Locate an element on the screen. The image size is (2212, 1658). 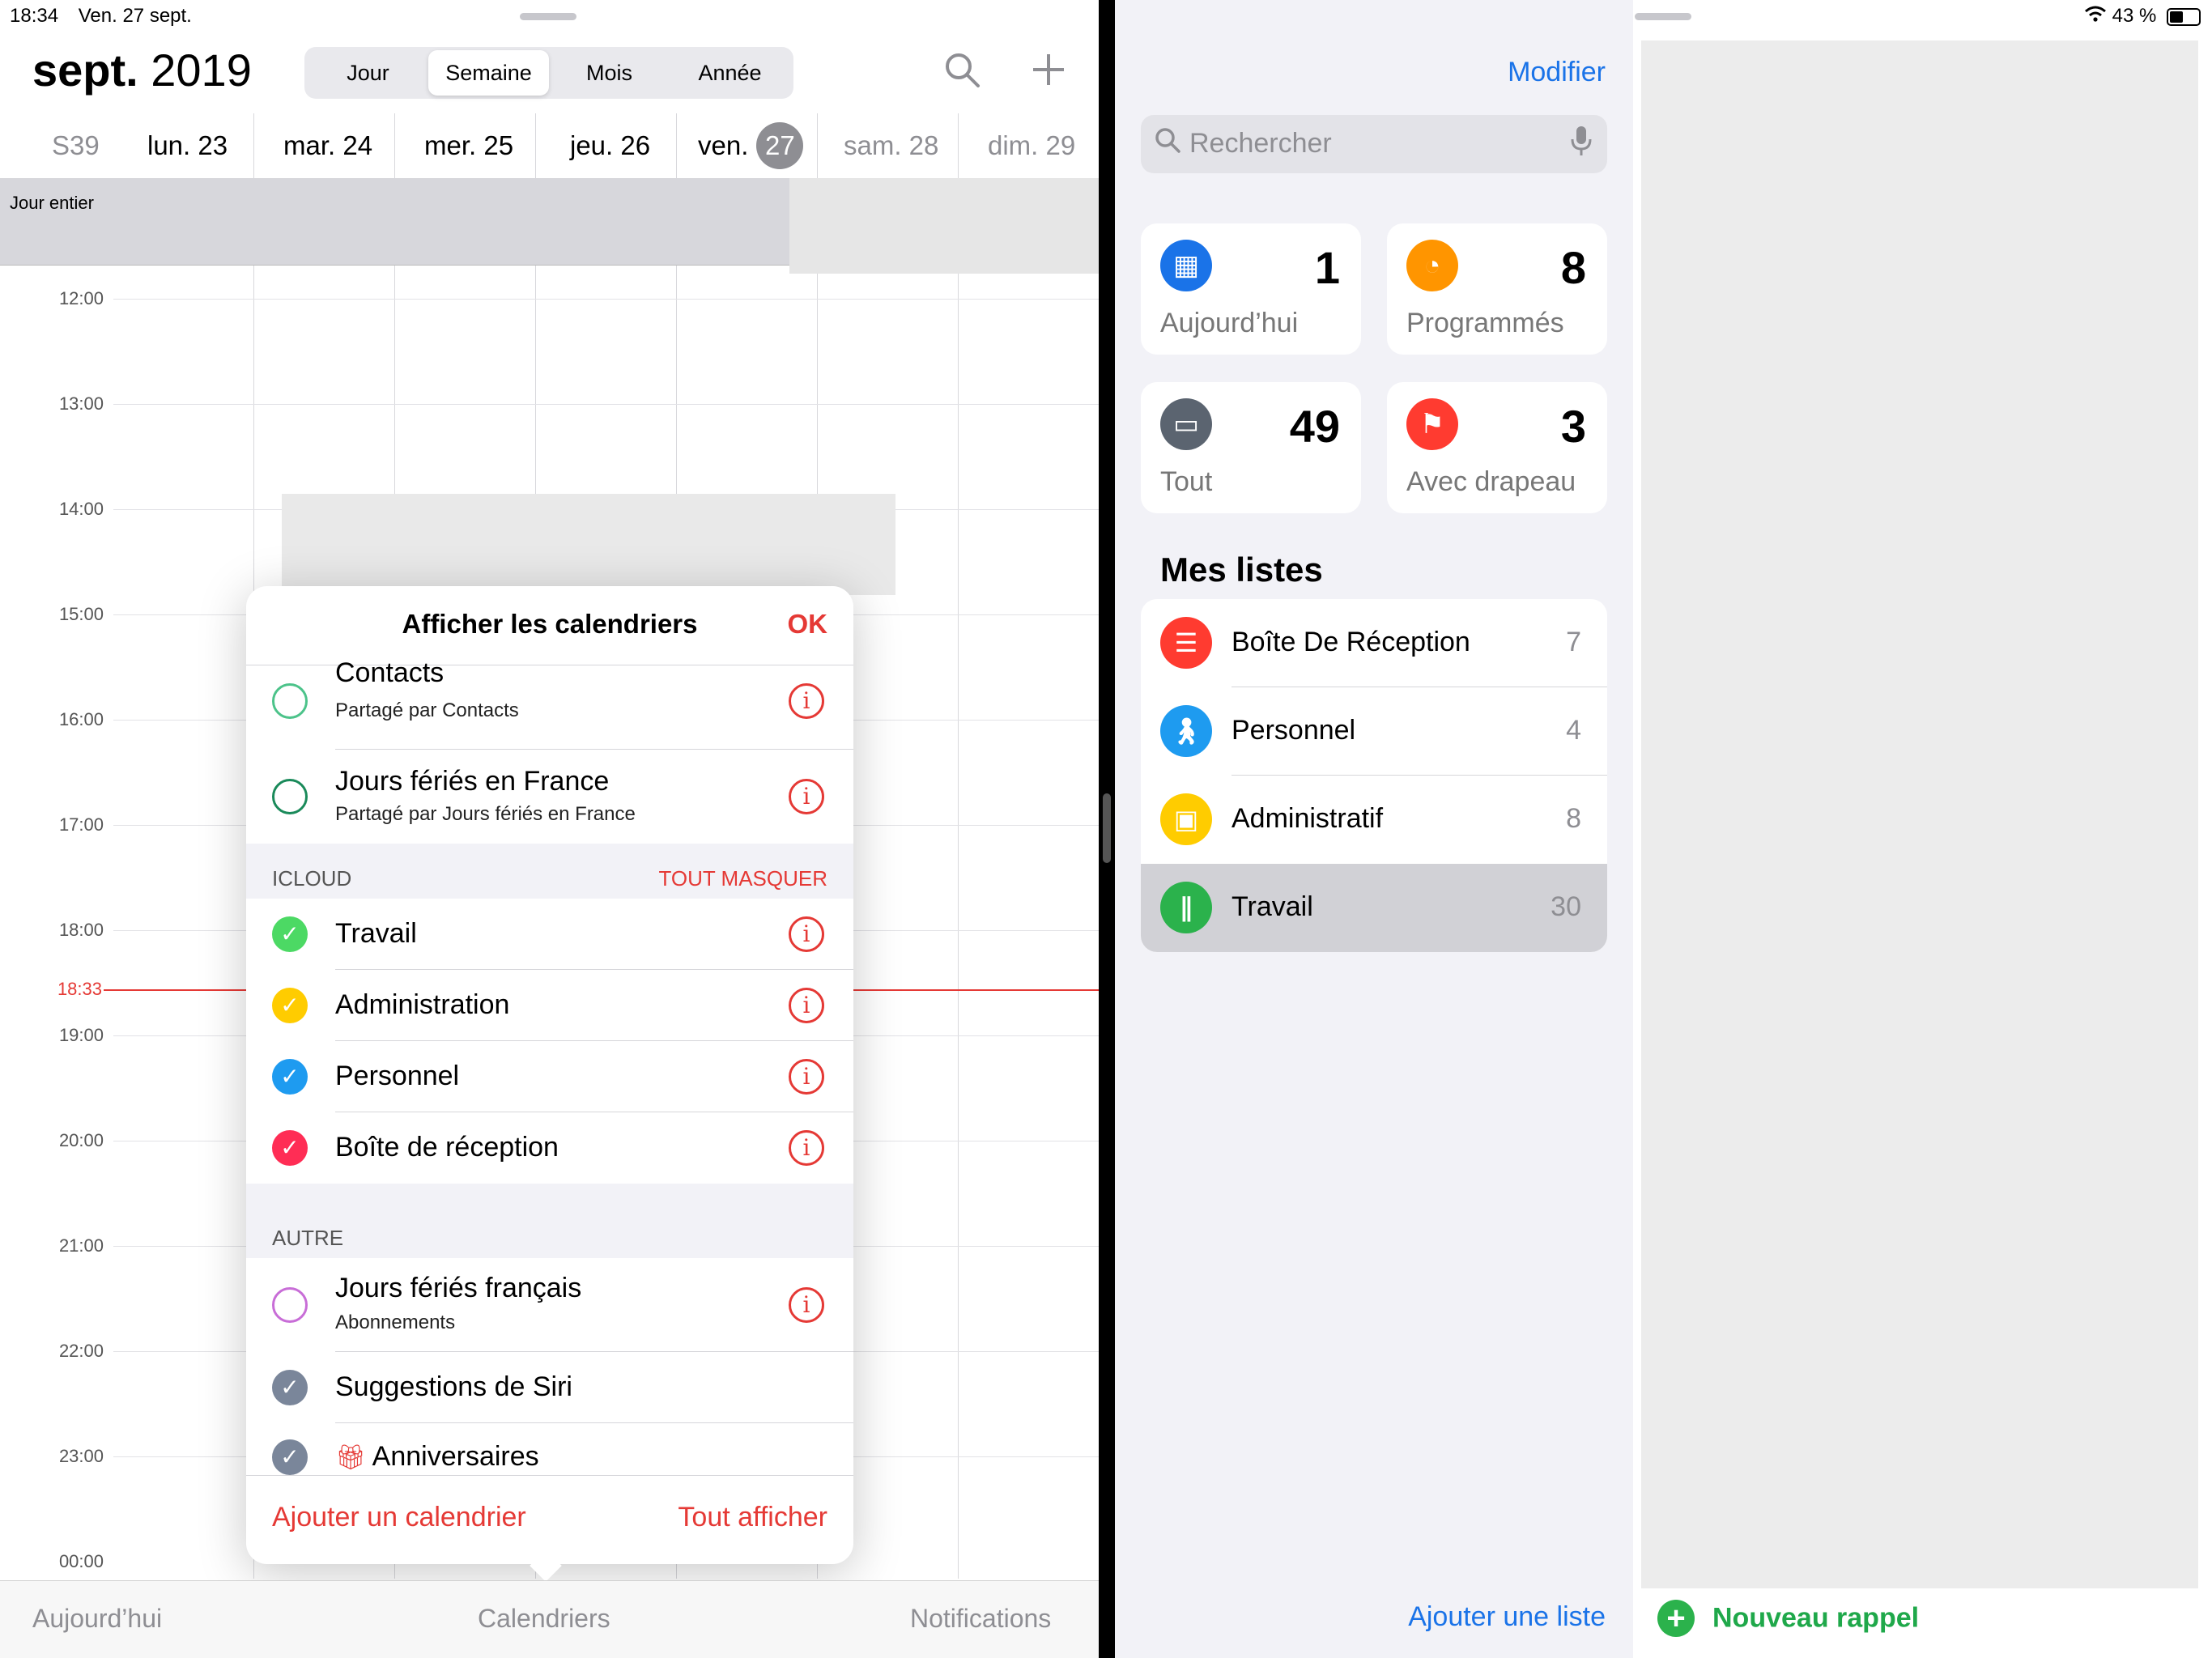
calendar-row-french-holidays: Jours fériés français Abonnements i is located at coordinates (549, 1305).